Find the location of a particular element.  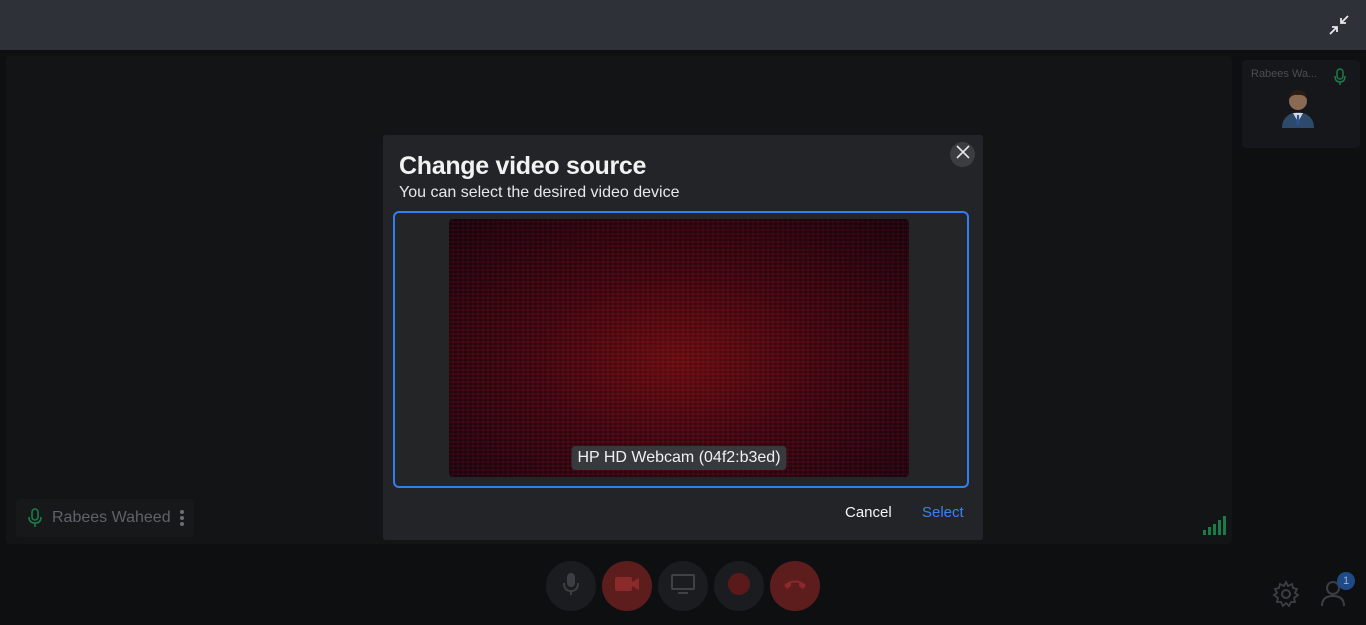

screen-share-button is located at coordinates (683, 586).